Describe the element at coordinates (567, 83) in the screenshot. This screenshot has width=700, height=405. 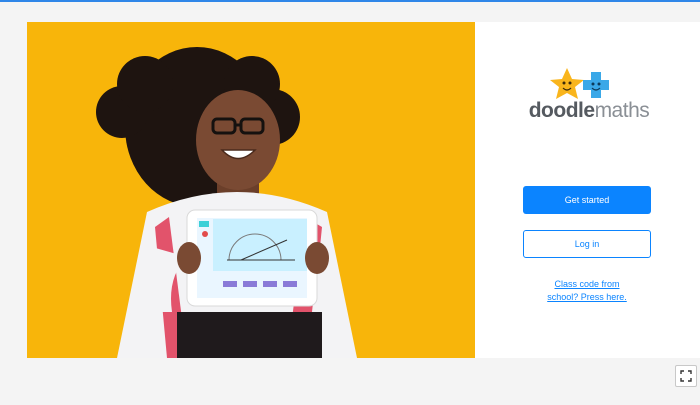
I see `star-icon` at that location.